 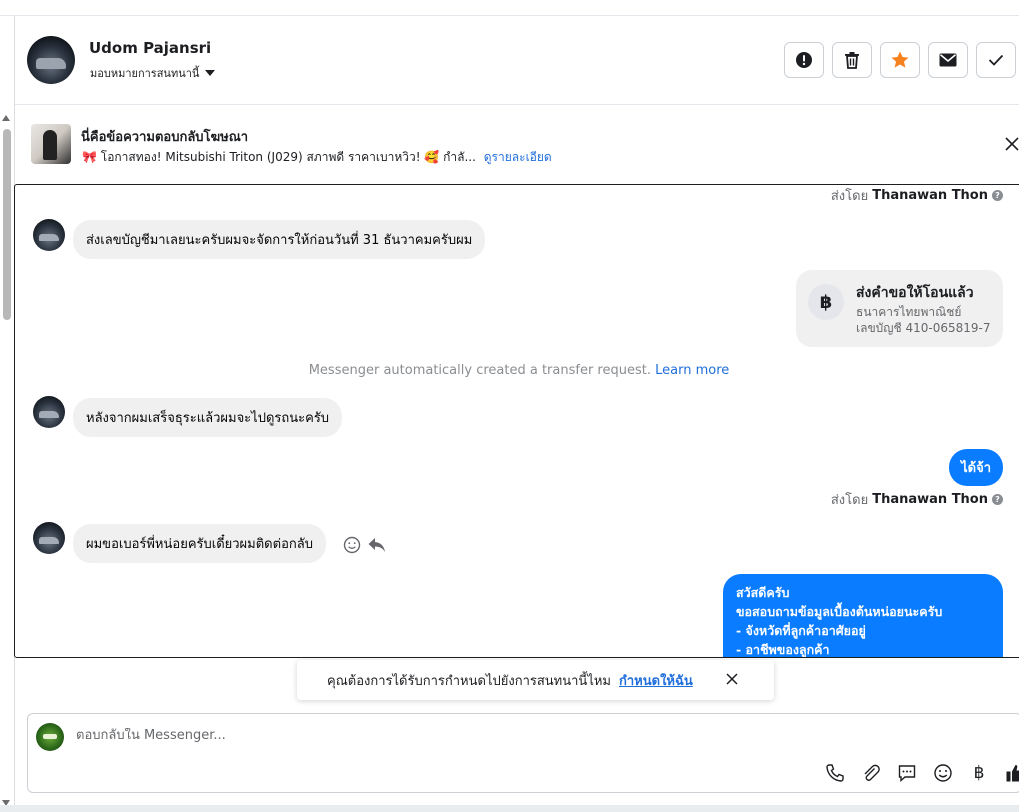 What do you see at coordinates (210, 73) in the screenshot?
I see `caret-down-icon` at bounding box center [210, 73].